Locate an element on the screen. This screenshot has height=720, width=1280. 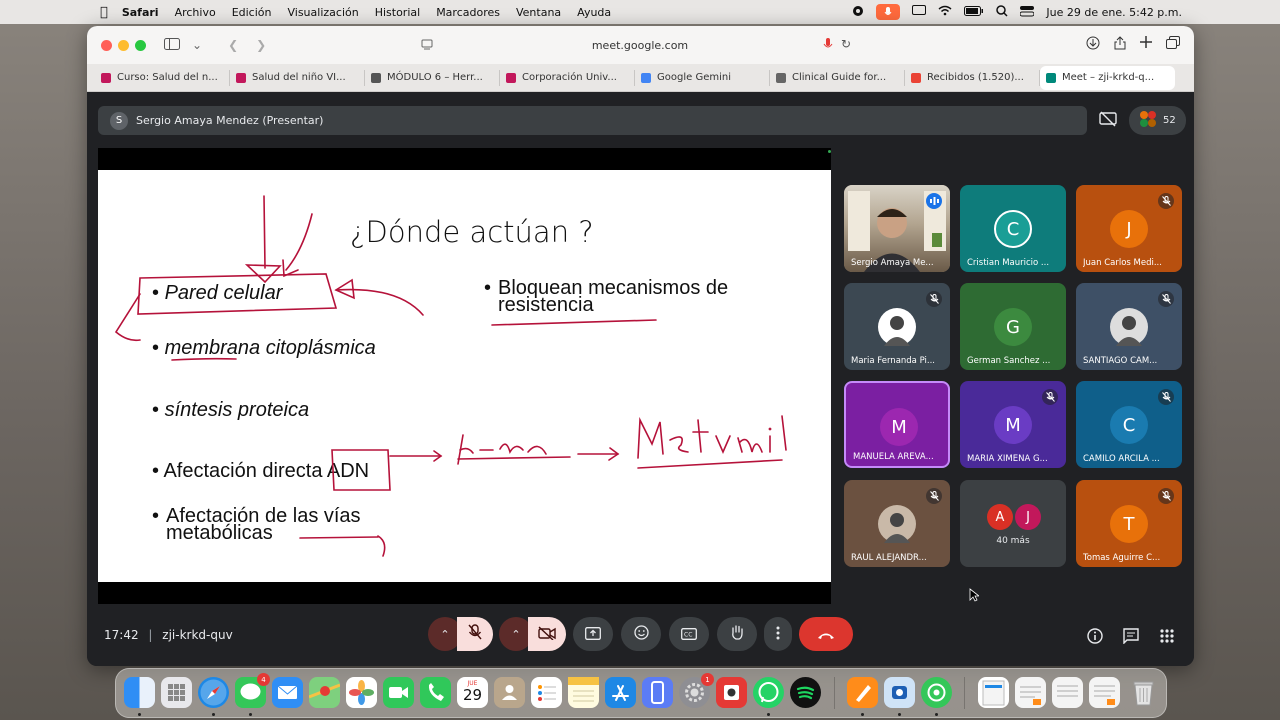
mail-icon is located at coordinates (287, 692).